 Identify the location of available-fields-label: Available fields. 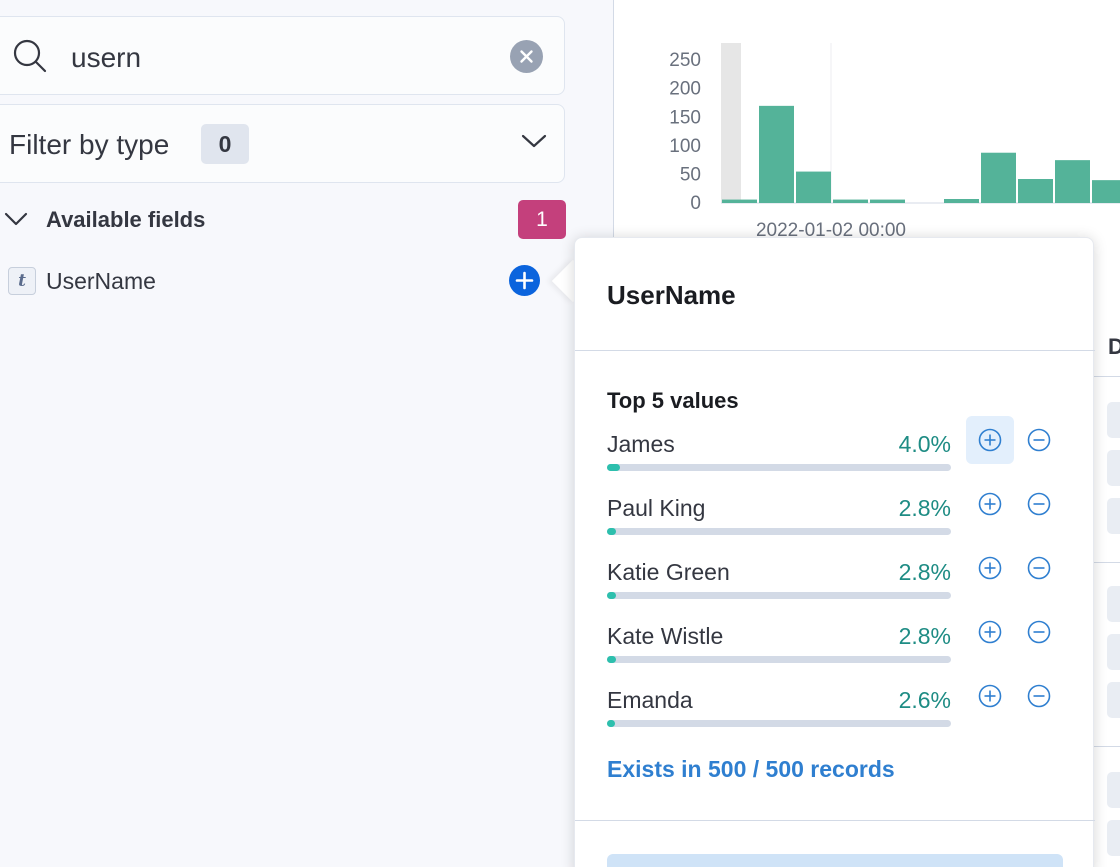
(126, 219).